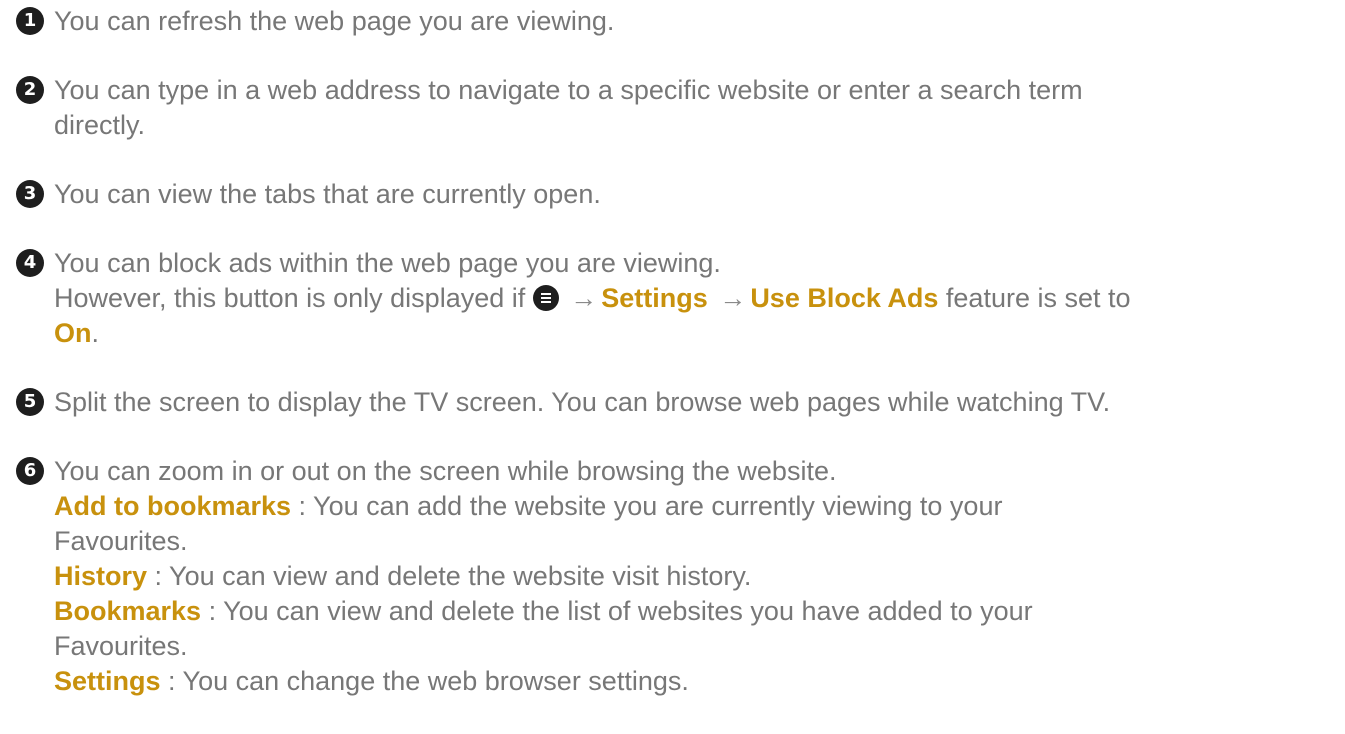 The image size is (1345, 734). What do you see at coordinates (30, 21) in the screenshot?
I see `number-badge-1: 1` at bounding box center [30, 21].